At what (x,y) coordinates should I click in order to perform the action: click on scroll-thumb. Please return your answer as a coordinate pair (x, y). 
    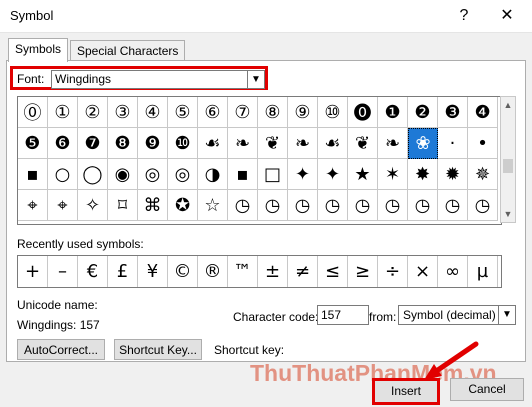
    Looking at the image, I should click on (508, 166).